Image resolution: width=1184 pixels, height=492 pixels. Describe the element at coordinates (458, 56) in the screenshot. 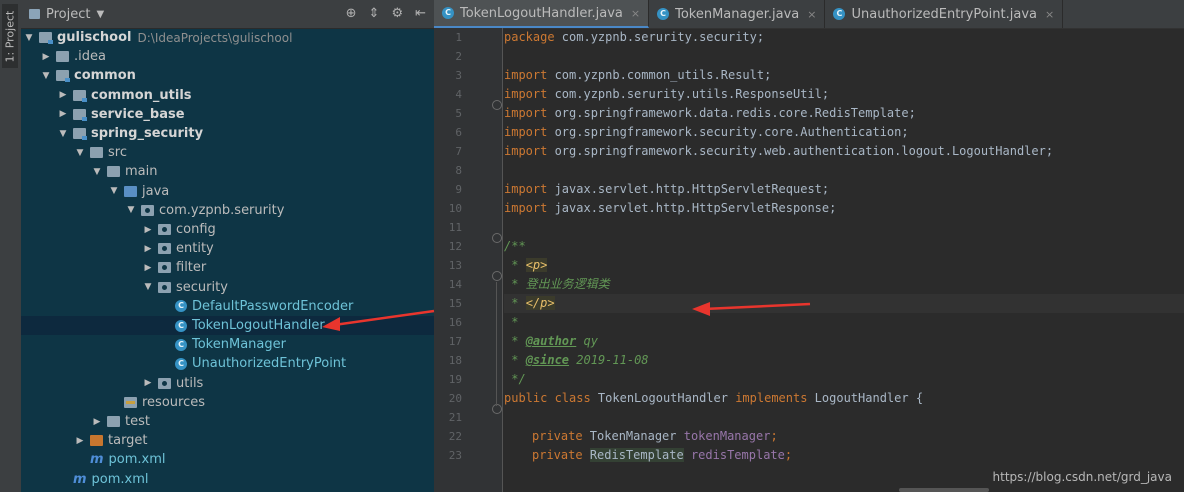

I see `line-number: 2` at that location.